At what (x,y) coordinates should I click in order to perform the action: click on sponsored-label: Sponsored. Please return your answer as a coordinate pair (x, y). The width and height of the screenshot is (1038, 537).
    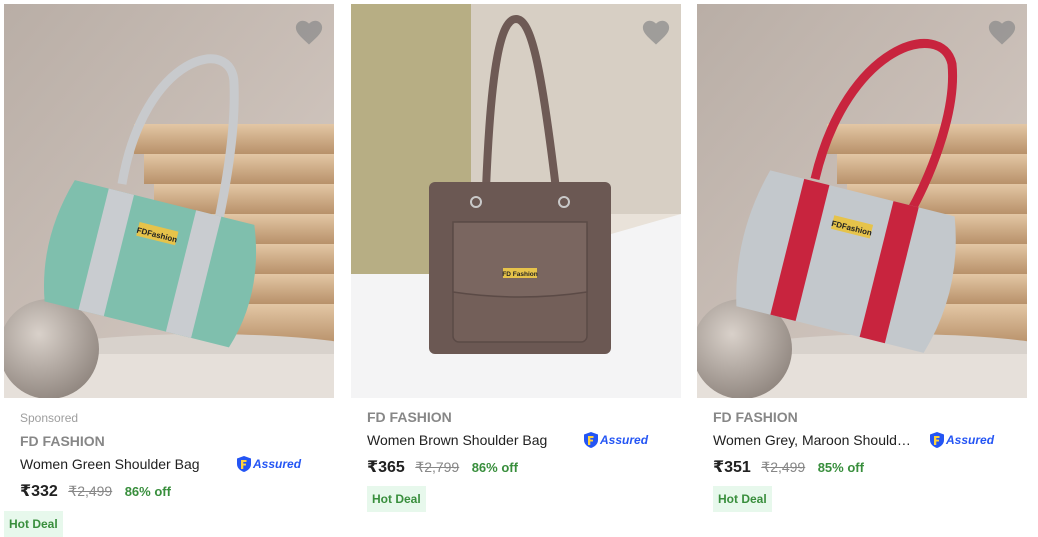
    Looking at the image, I should click on (49, 418).